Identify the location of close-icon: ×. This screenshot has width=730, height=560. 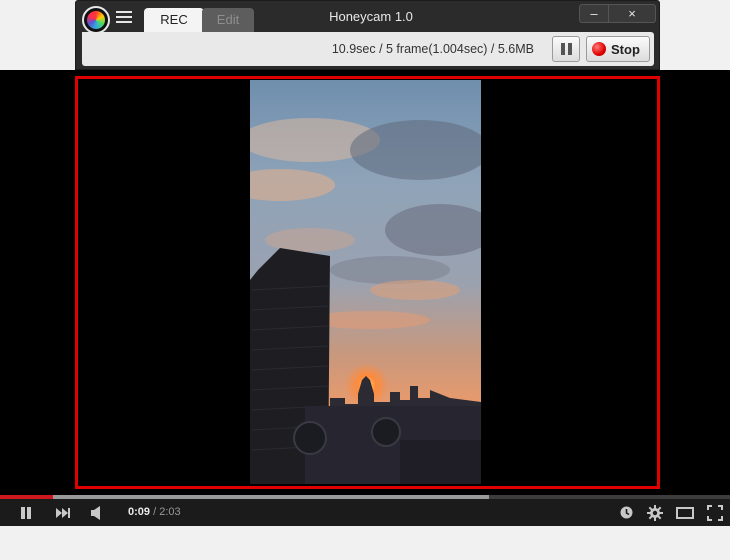
(632, 13).